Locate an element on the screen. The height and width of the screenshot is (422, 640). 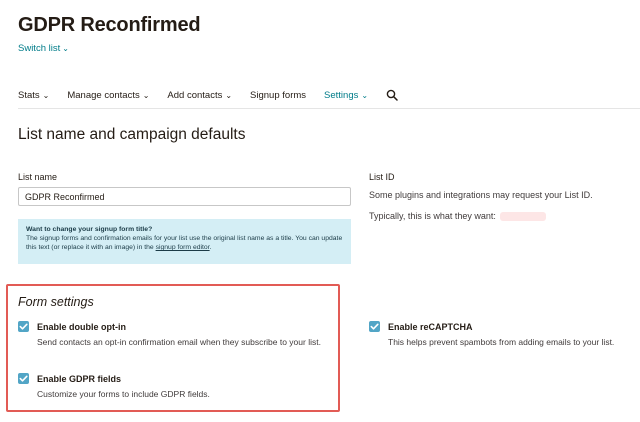
nav-item-label: Signup forms is located at coordinates (278, 95).